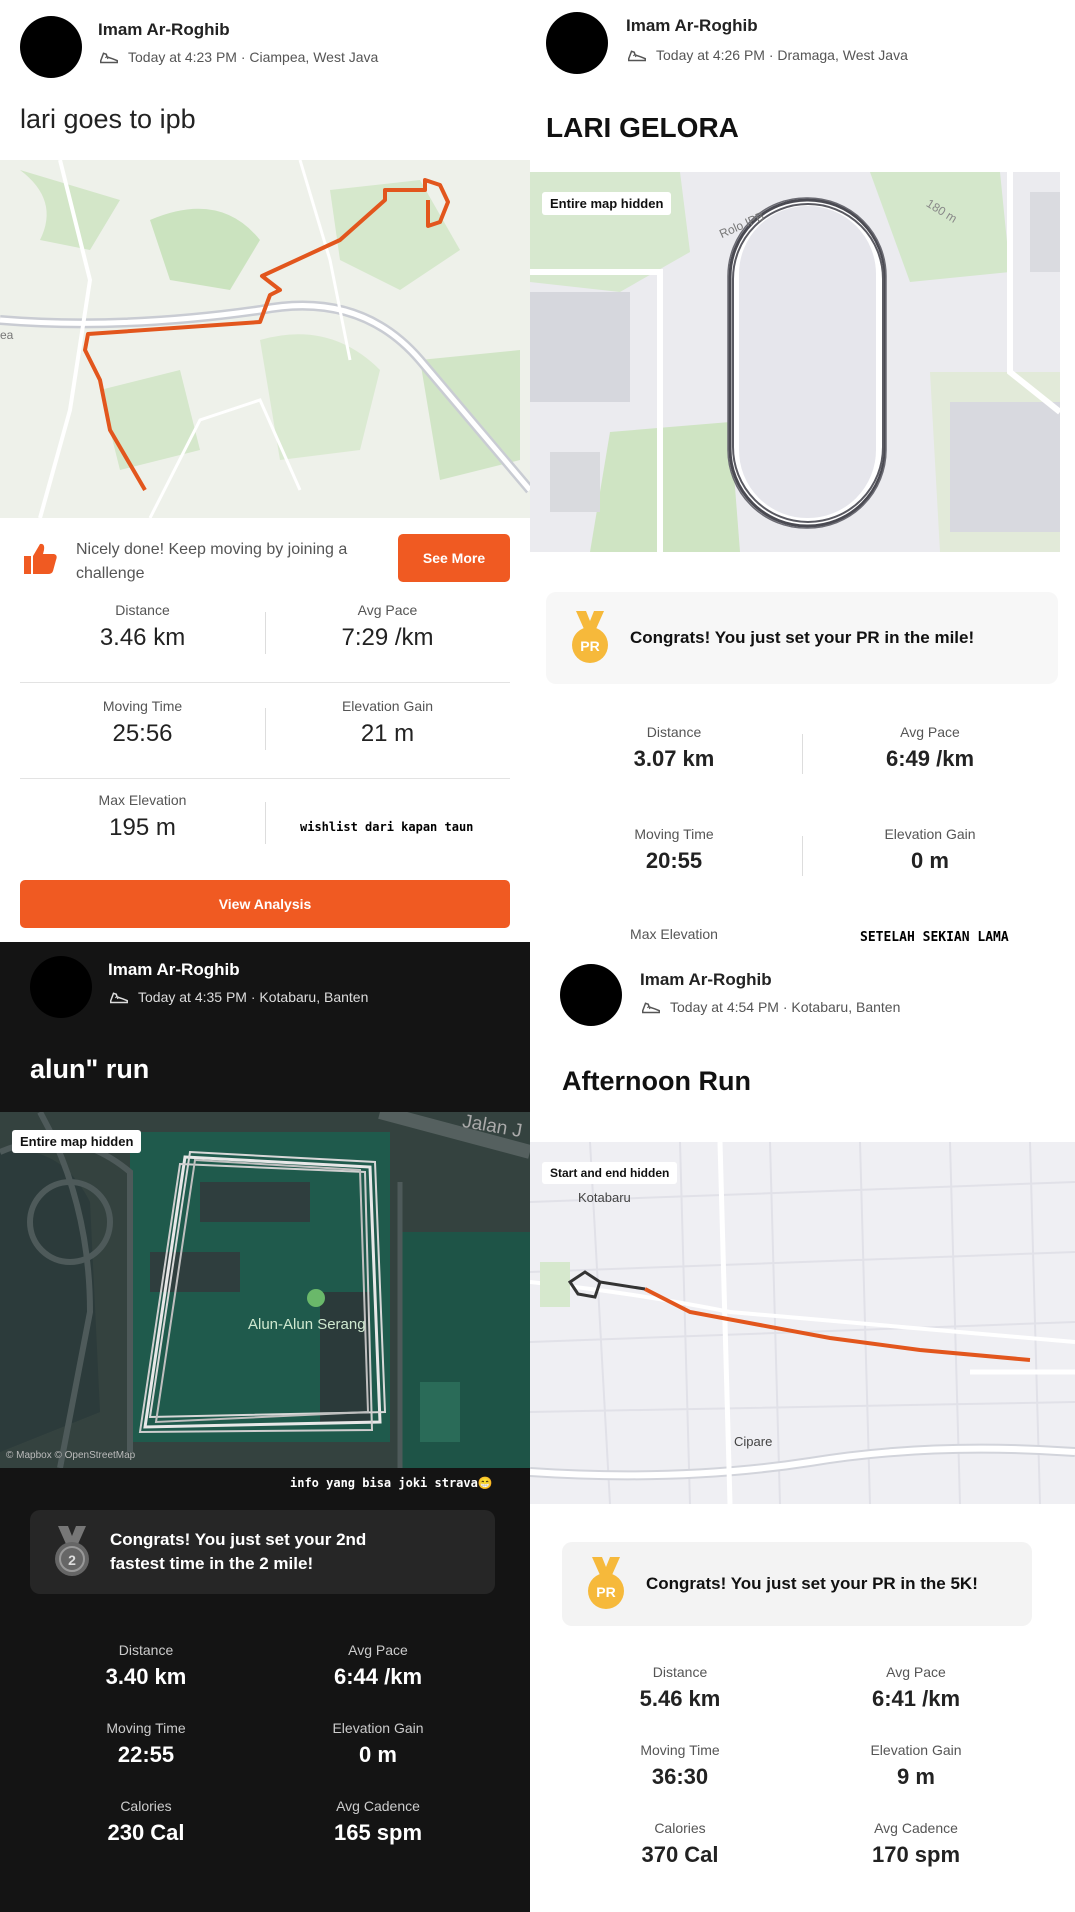 This screenshot has width=1075, height=1912. Describe the element at coordinates (680, 1687) in the screenshot. I see `stat-distance: Distance 5.46 km` at that location.